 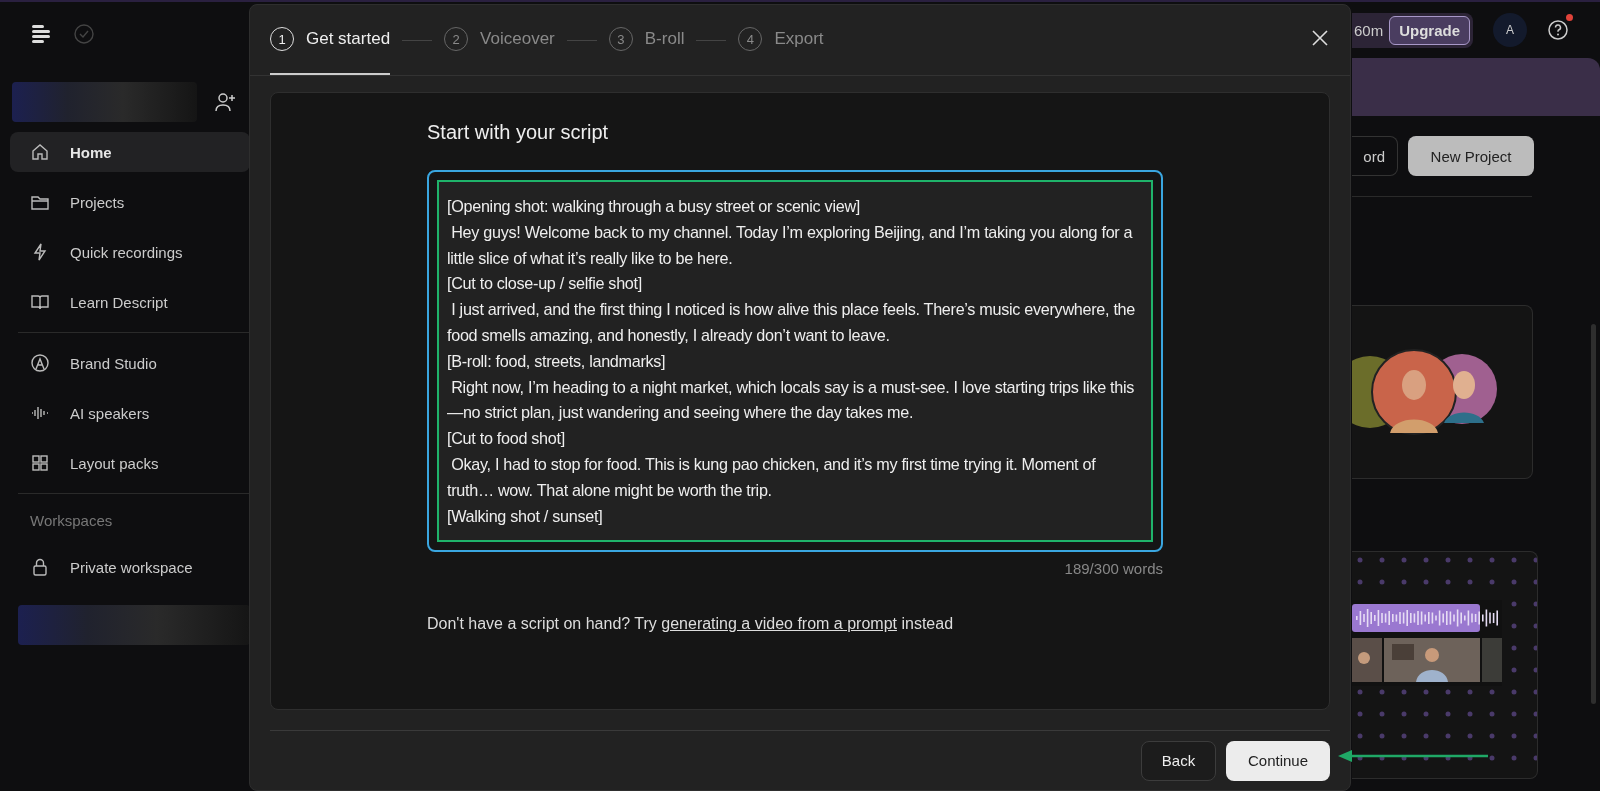 What do you see at coordinates (646, 40) in the screenshot?
I see `step-tab: 3 B-roll` at bounding box center [646, 40].